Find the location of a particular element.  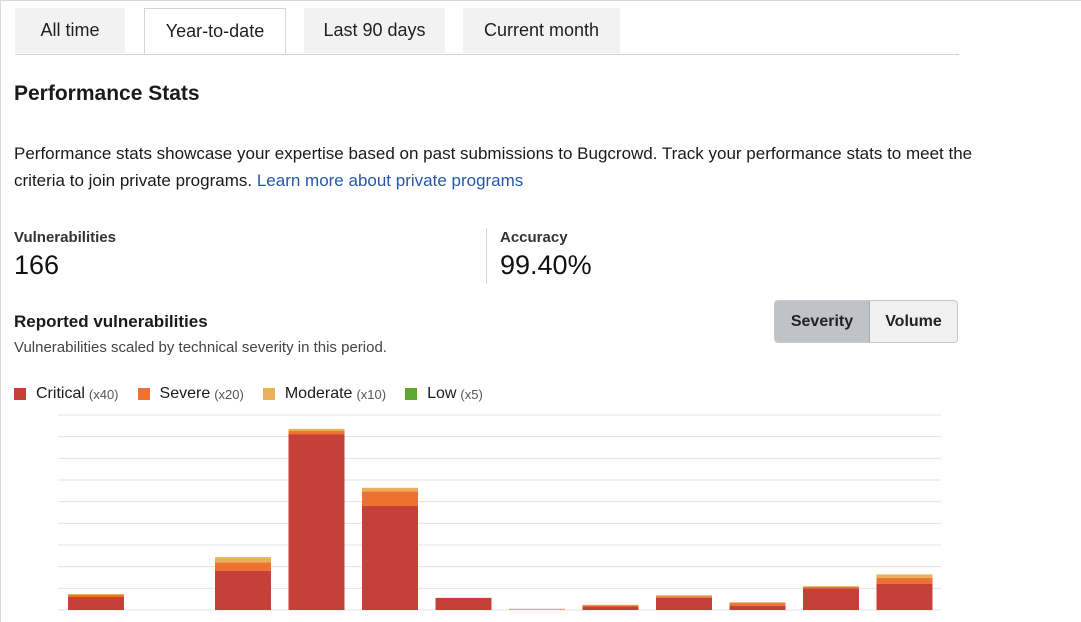

legend-item-severe: Severe (x20) is located at coordinates (190, 394).